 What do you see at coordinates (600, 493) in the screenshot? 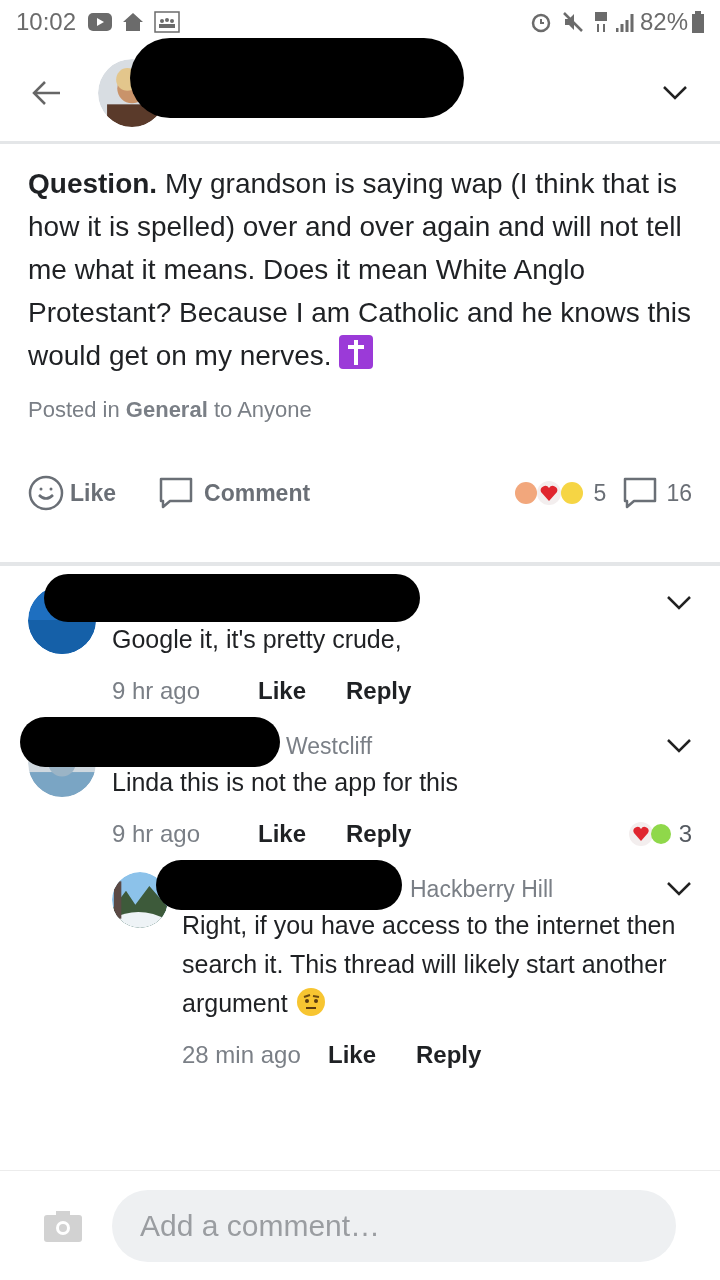
I see `reaction-count: 5` at bounding box center [600, 493].